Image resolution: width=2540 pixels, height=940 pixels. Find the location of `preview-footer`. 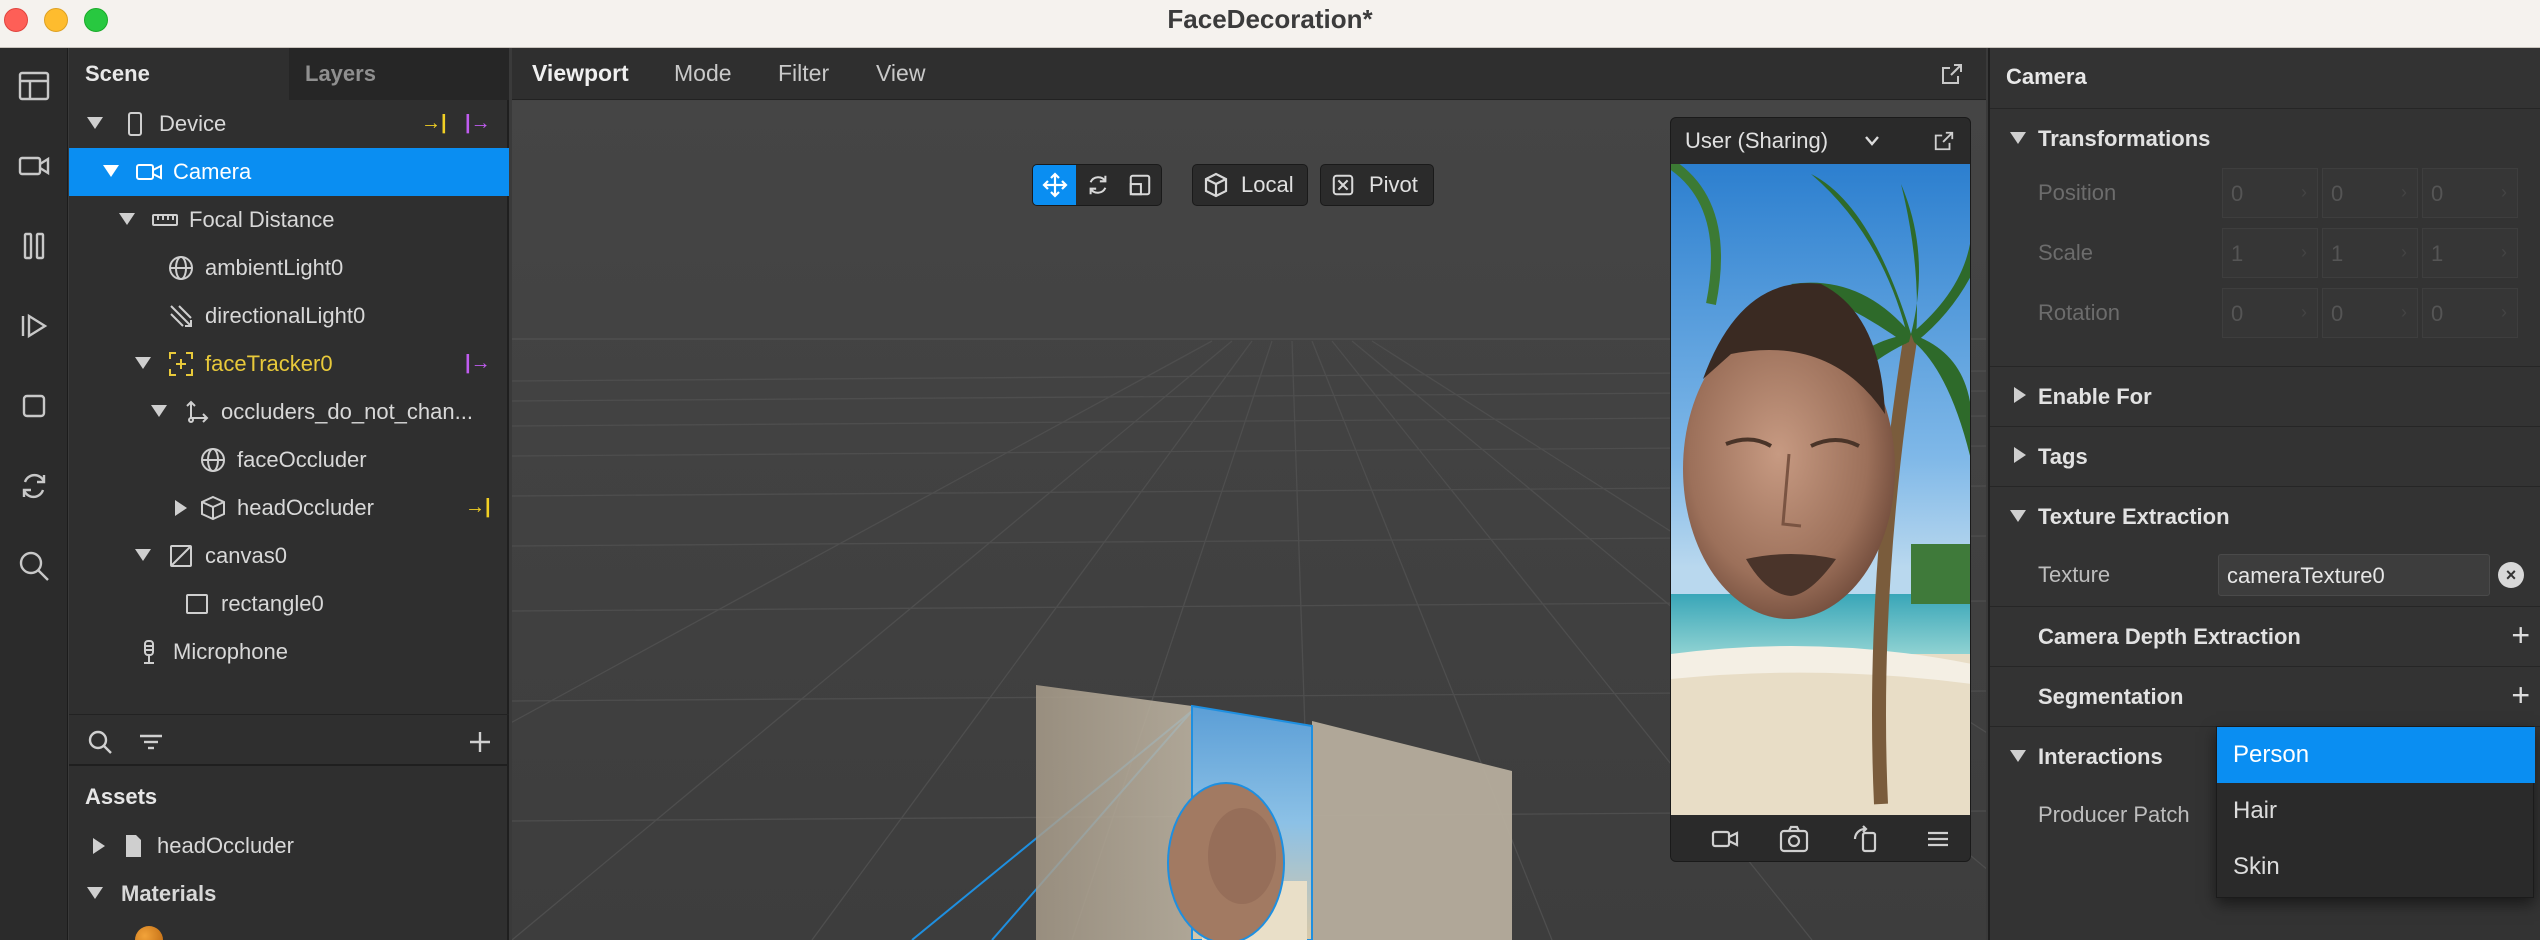

preview-footer is located at coordinates (1820, 838).